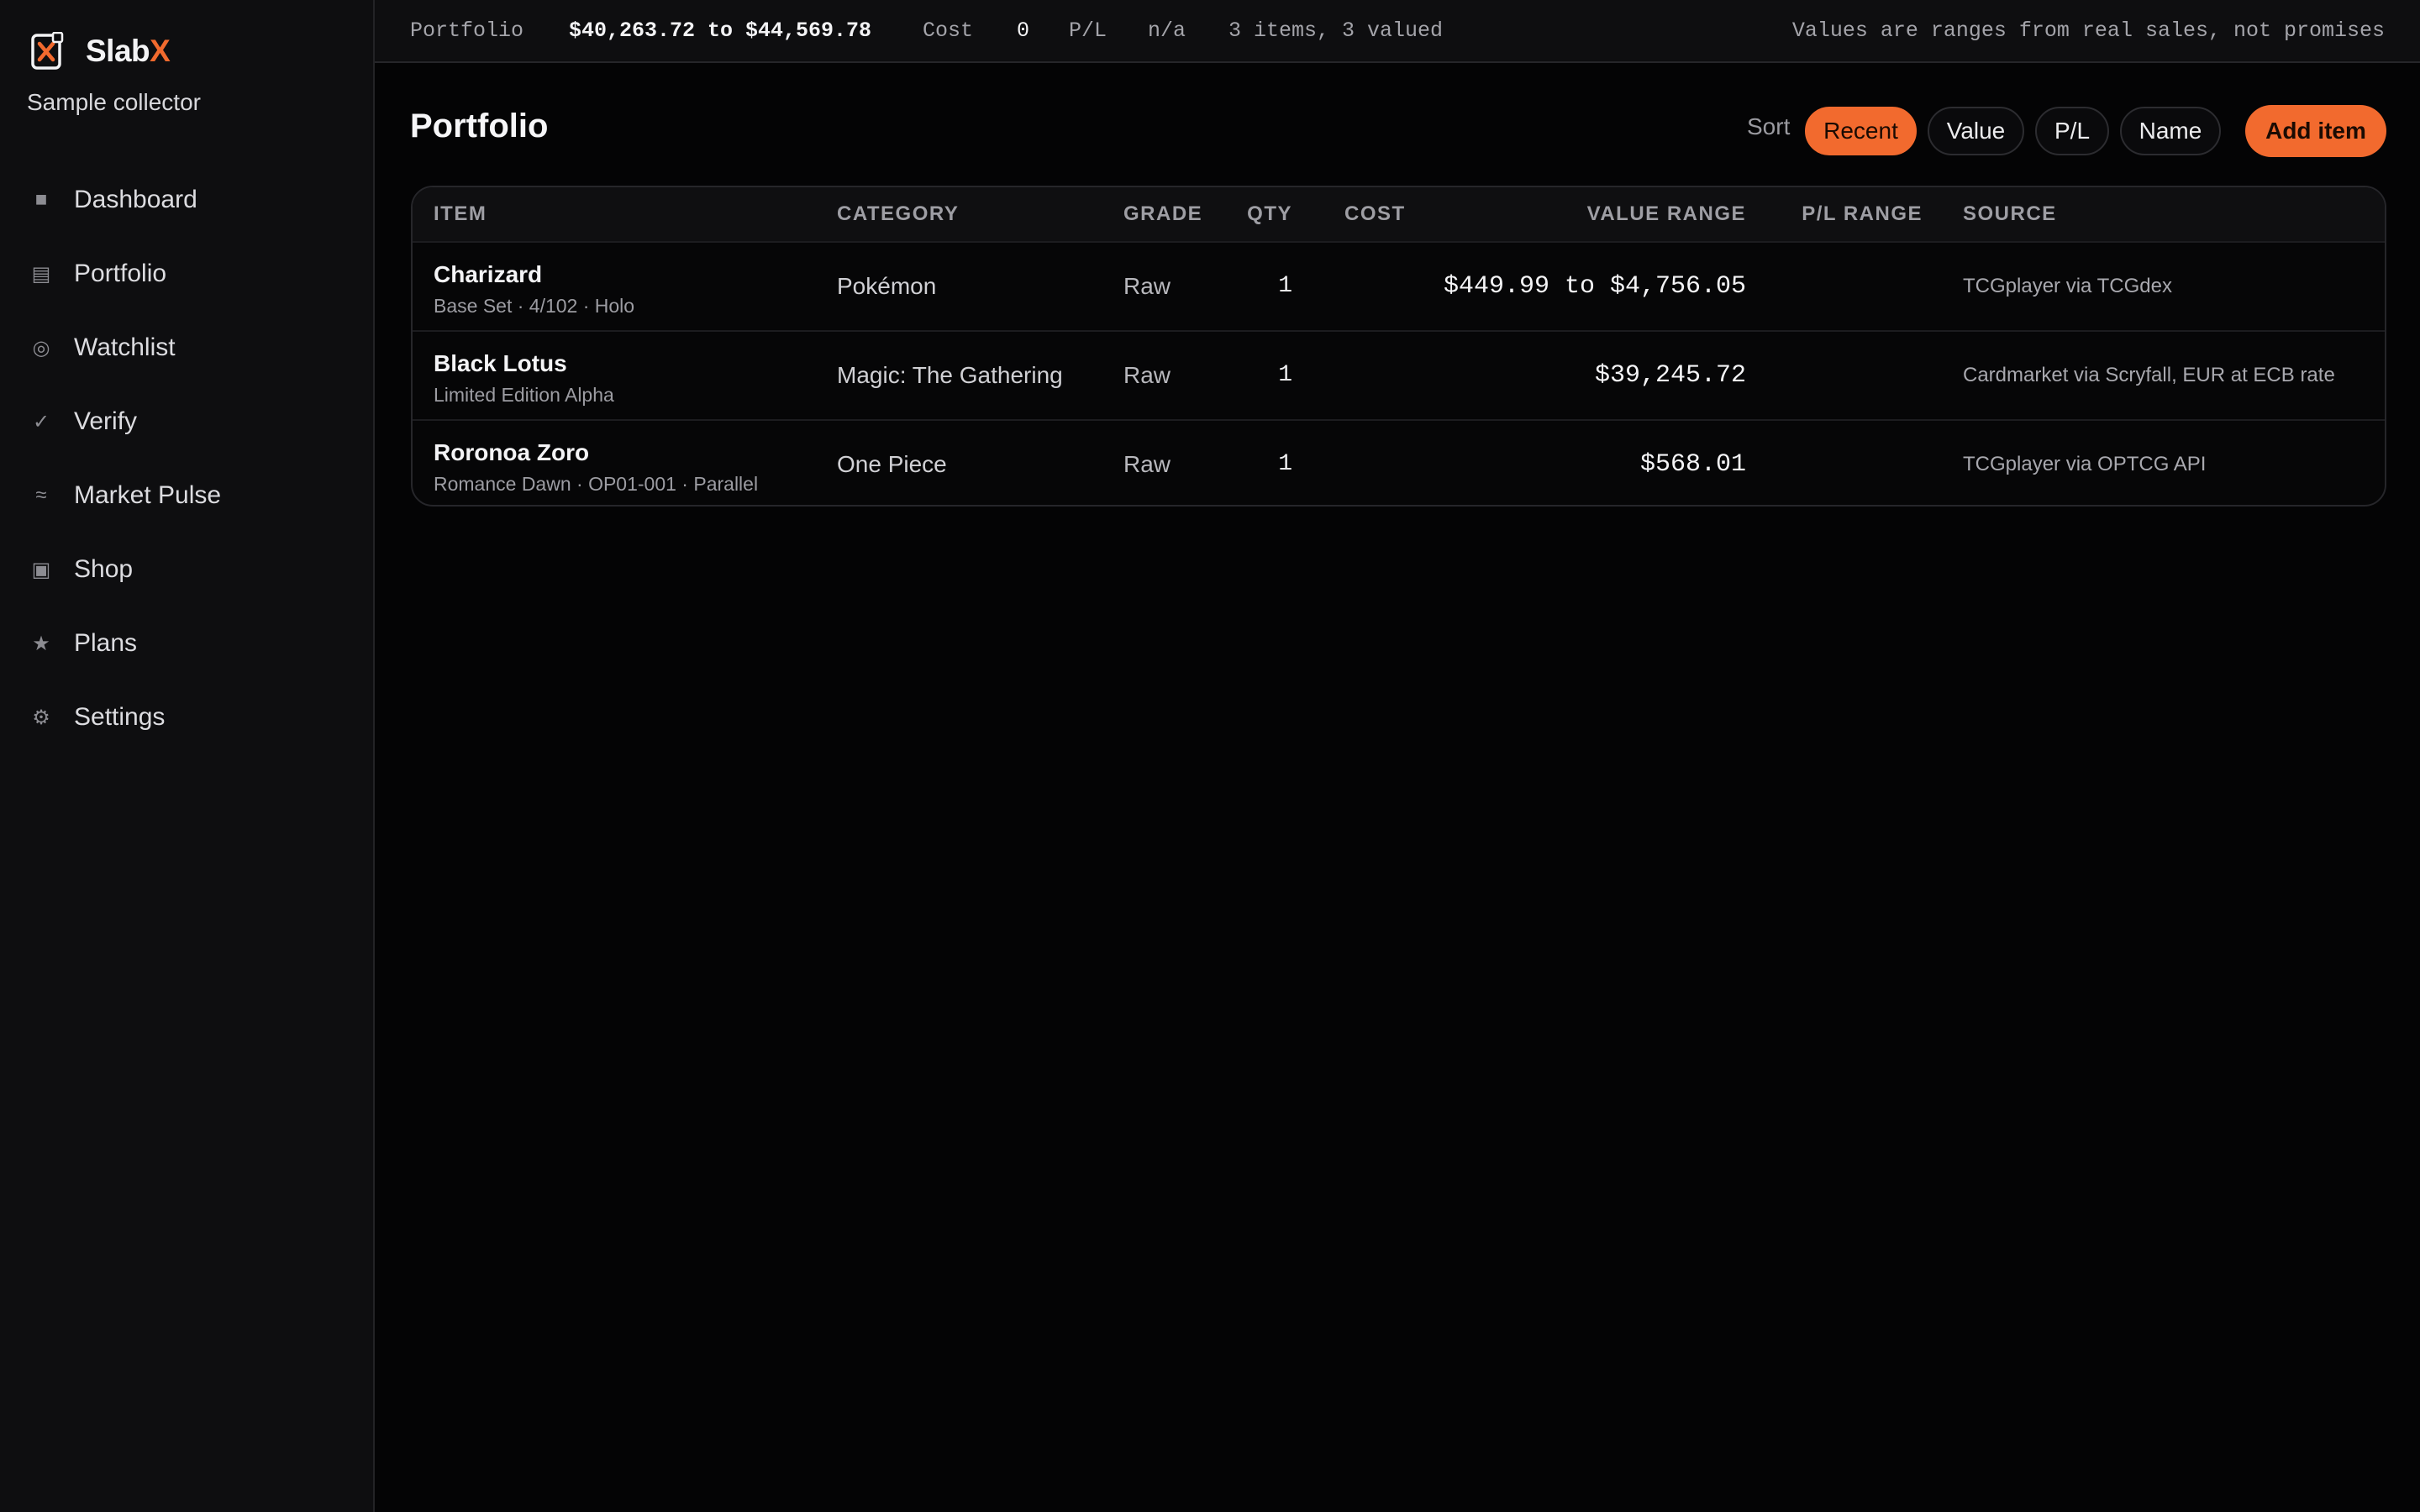 This screenshot has width=2420, height=1512. I want to click on item-name: Roronoa Zoro, so click(511, 452).